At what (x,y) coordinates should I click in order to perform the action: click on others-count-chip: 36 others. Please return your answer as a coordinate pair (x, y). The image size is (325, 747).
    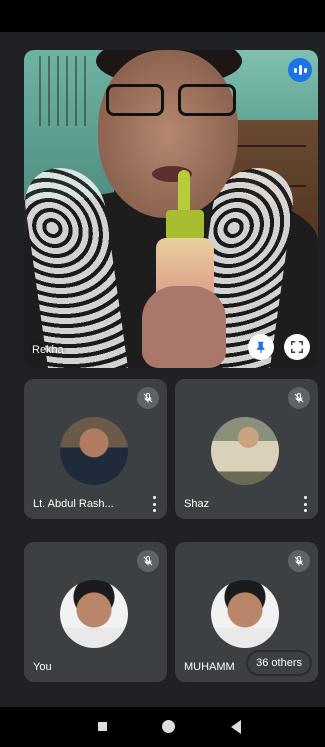
    Looking at the image, I should click on (279, 663).